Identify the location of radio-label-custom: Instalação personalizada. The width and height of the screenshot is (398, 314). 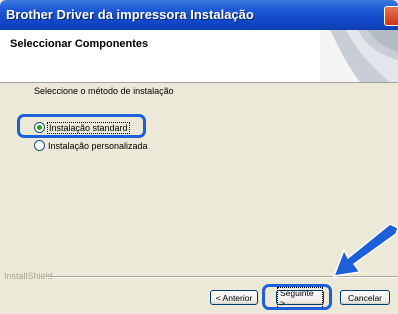
(98, 145).